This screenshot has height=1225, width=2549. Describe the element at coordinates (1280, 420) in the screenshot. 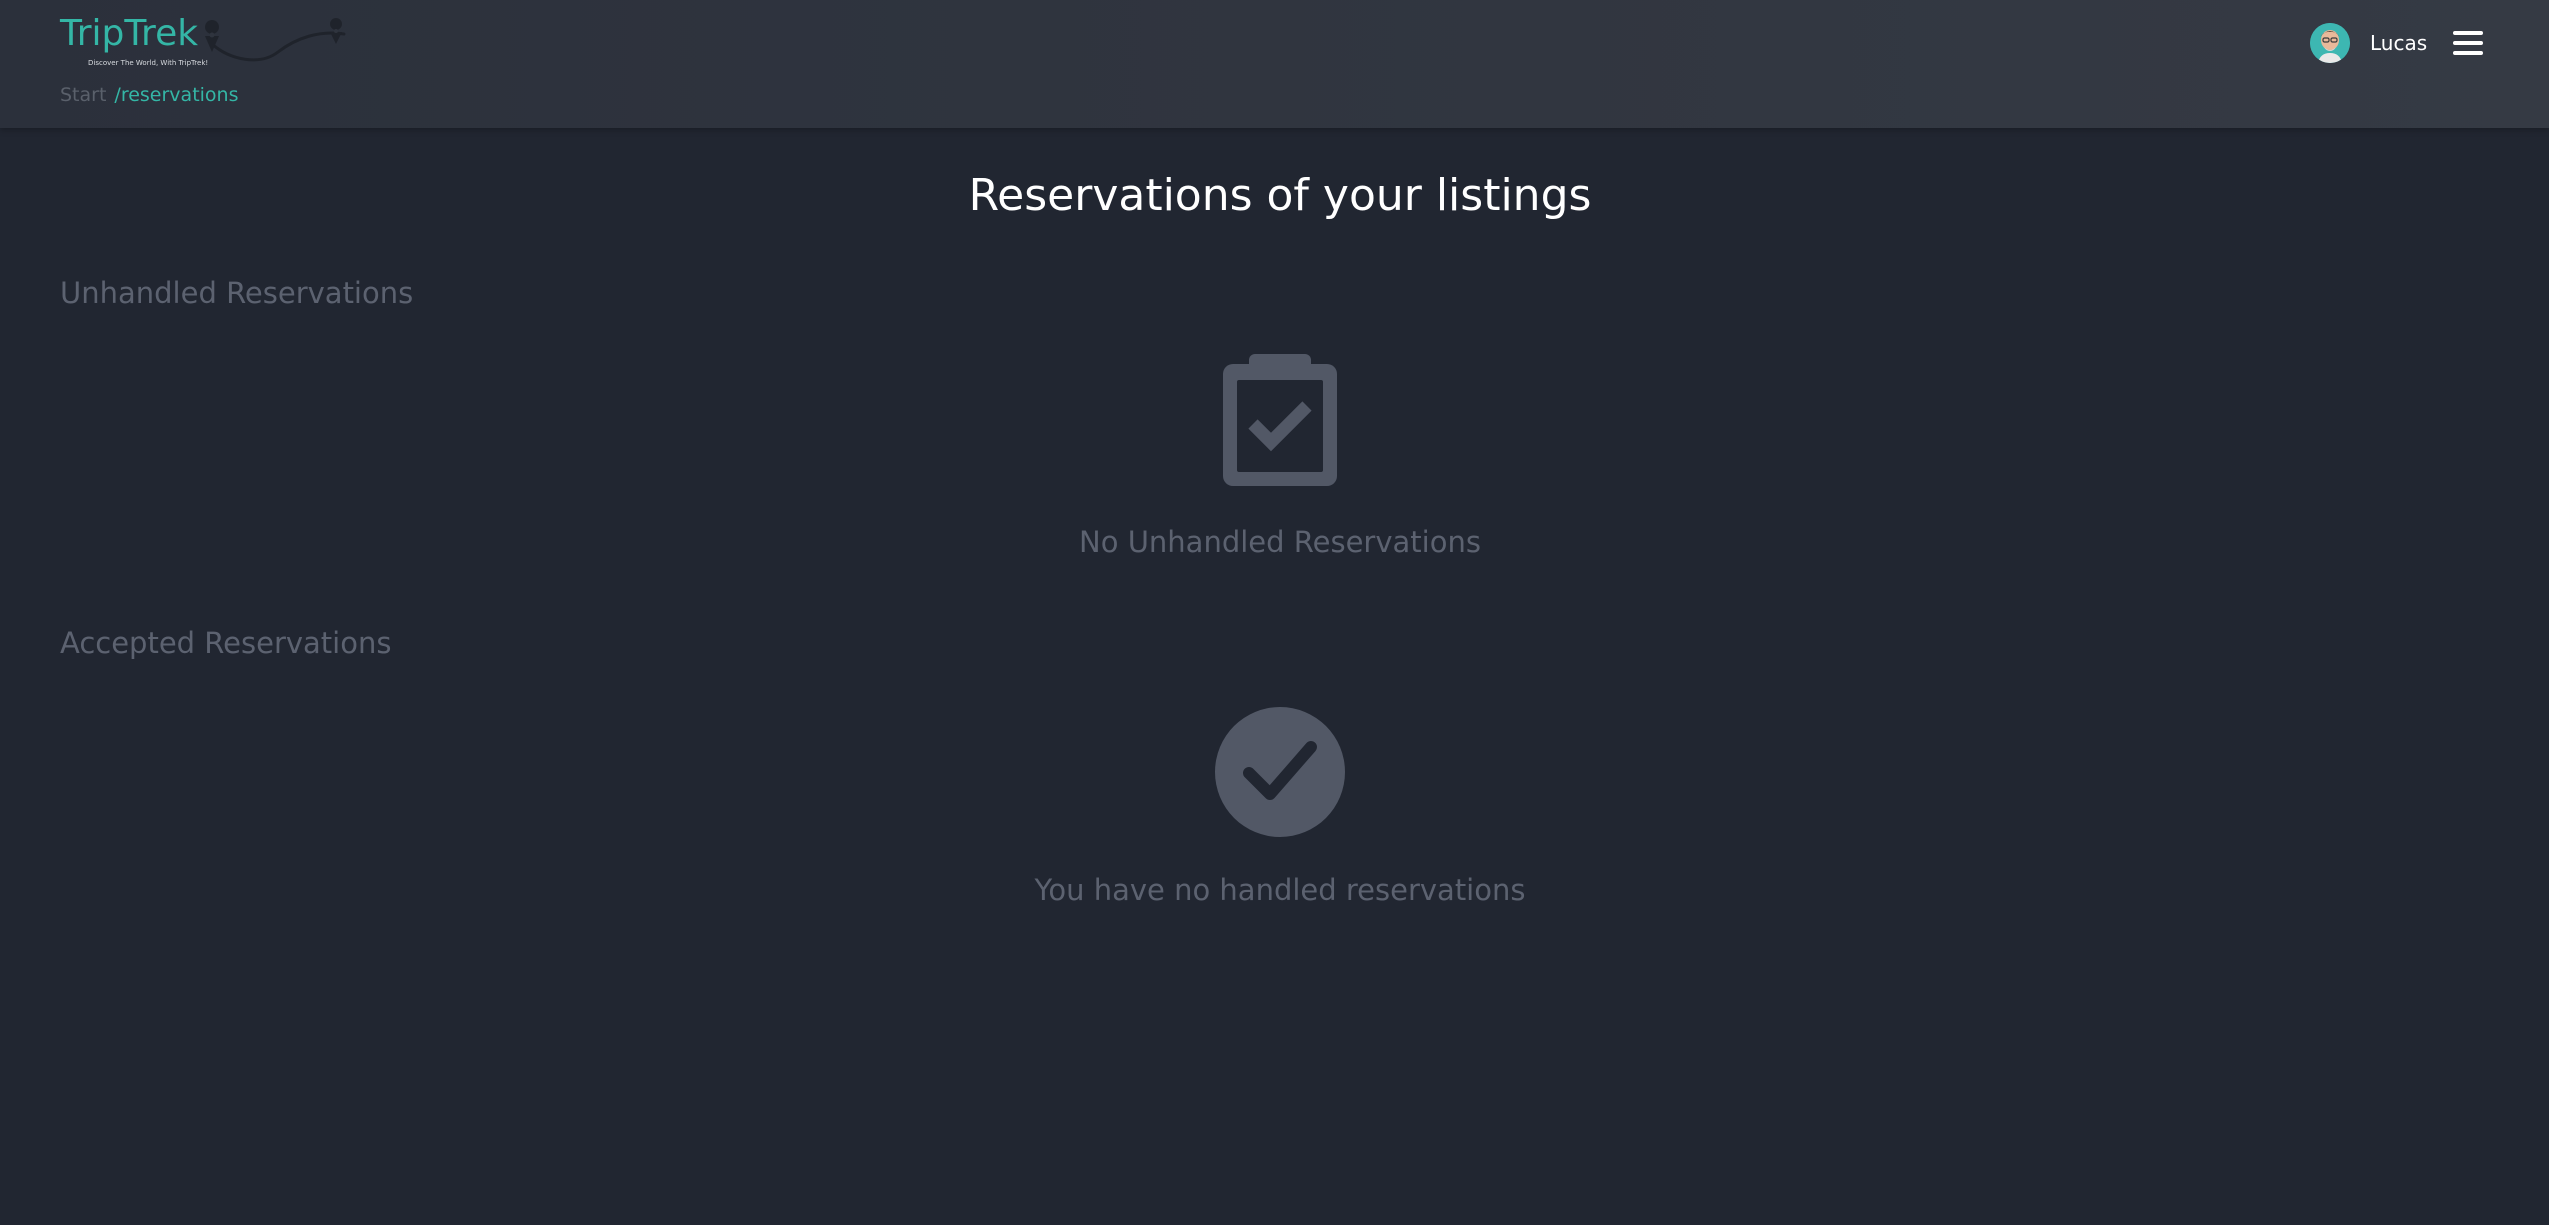

I see `clipboard-check-icon` at that location.